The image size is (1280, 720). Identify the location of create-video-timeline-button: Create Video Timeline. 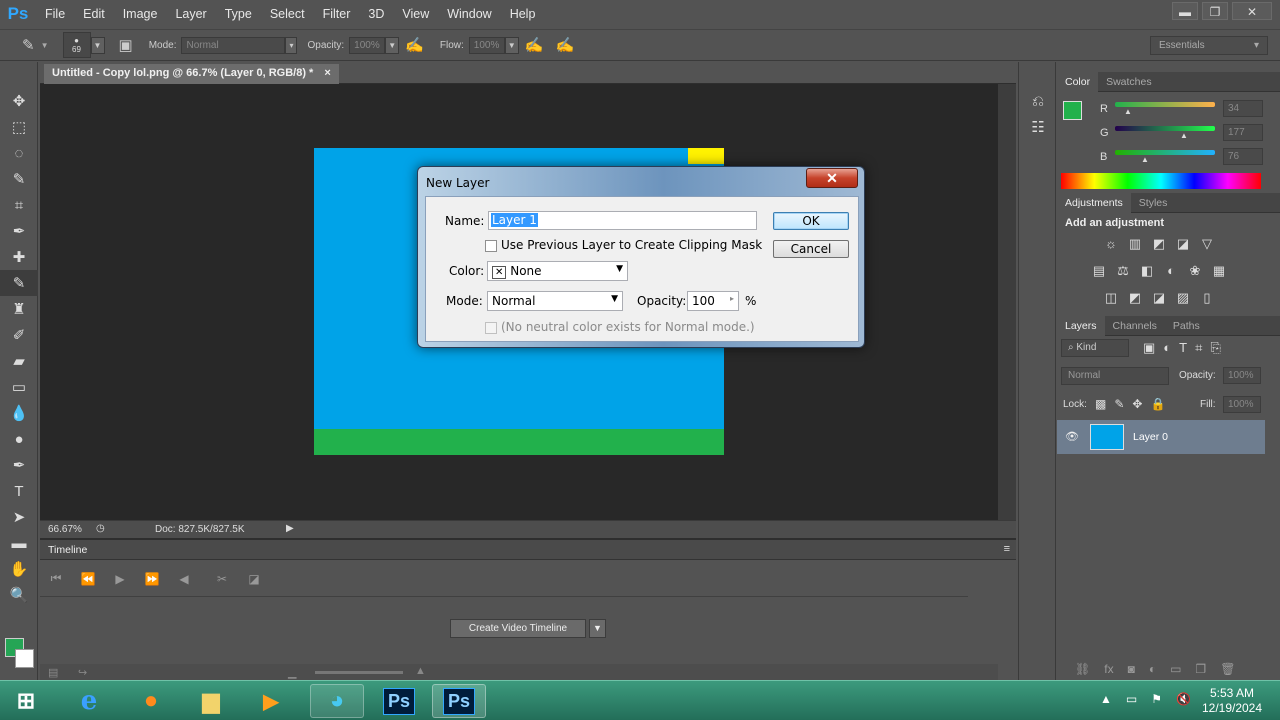
(518, 628).